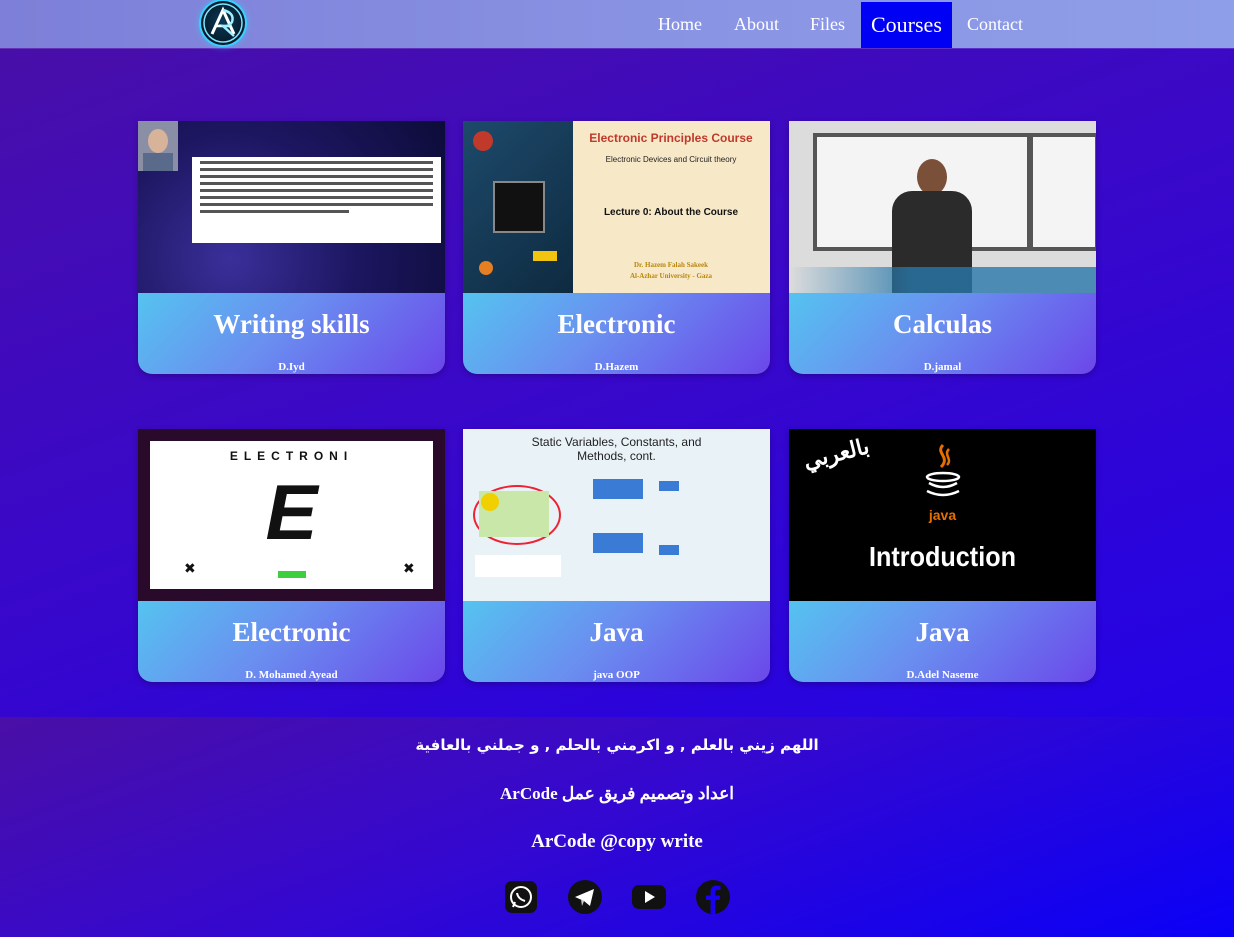 This screenshot has height=937, width=1234. I want to click on course-thumbnail: ELECTRONI E ✖ ✖, so click(291, 515).